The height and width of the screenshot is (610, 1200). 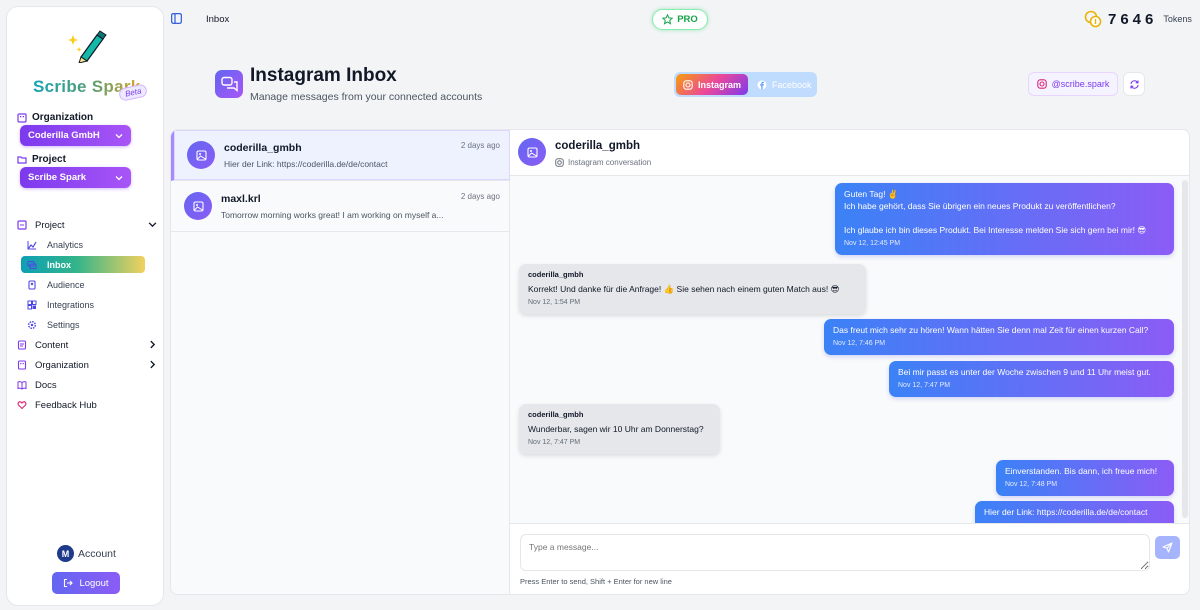 What do you see at coordinates (86, 583) in the screenshot?
I see `logout-button: Logout` at bounding box center [86, 583].